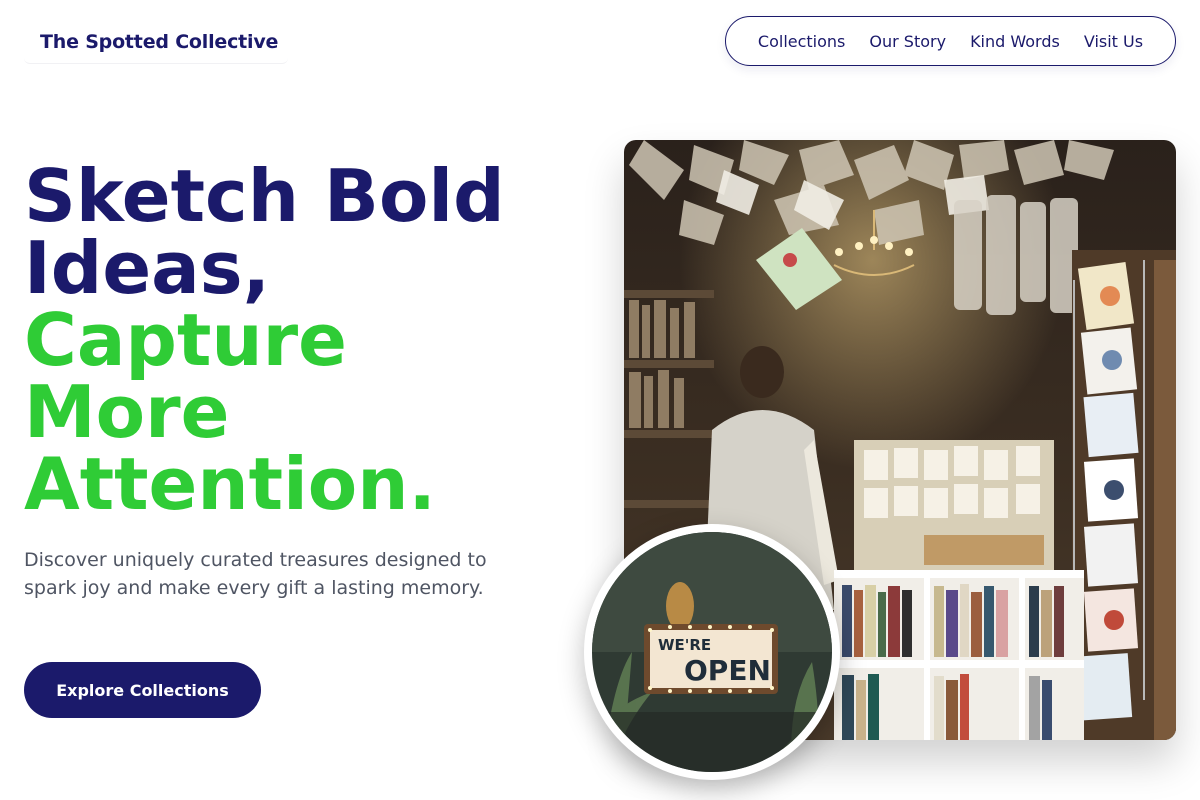 Image resolution: width=1200 pixels, height=800 pixels. I want to click on hero-title-line-1: Sketch Bold, so click(264, 196).